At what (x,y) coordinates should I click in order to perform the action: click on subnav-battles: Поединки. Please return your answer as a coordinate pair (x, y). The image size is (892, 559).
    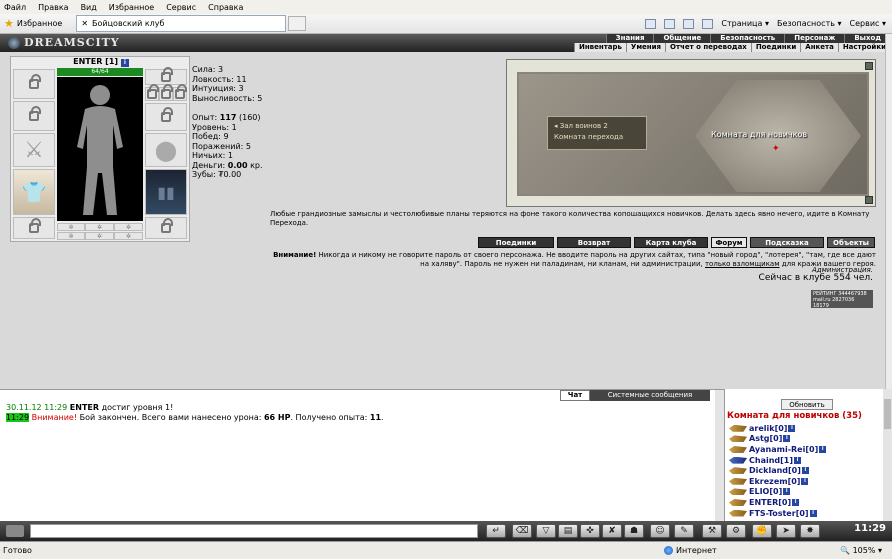
    Looking at the image, I should click on (775, 47).